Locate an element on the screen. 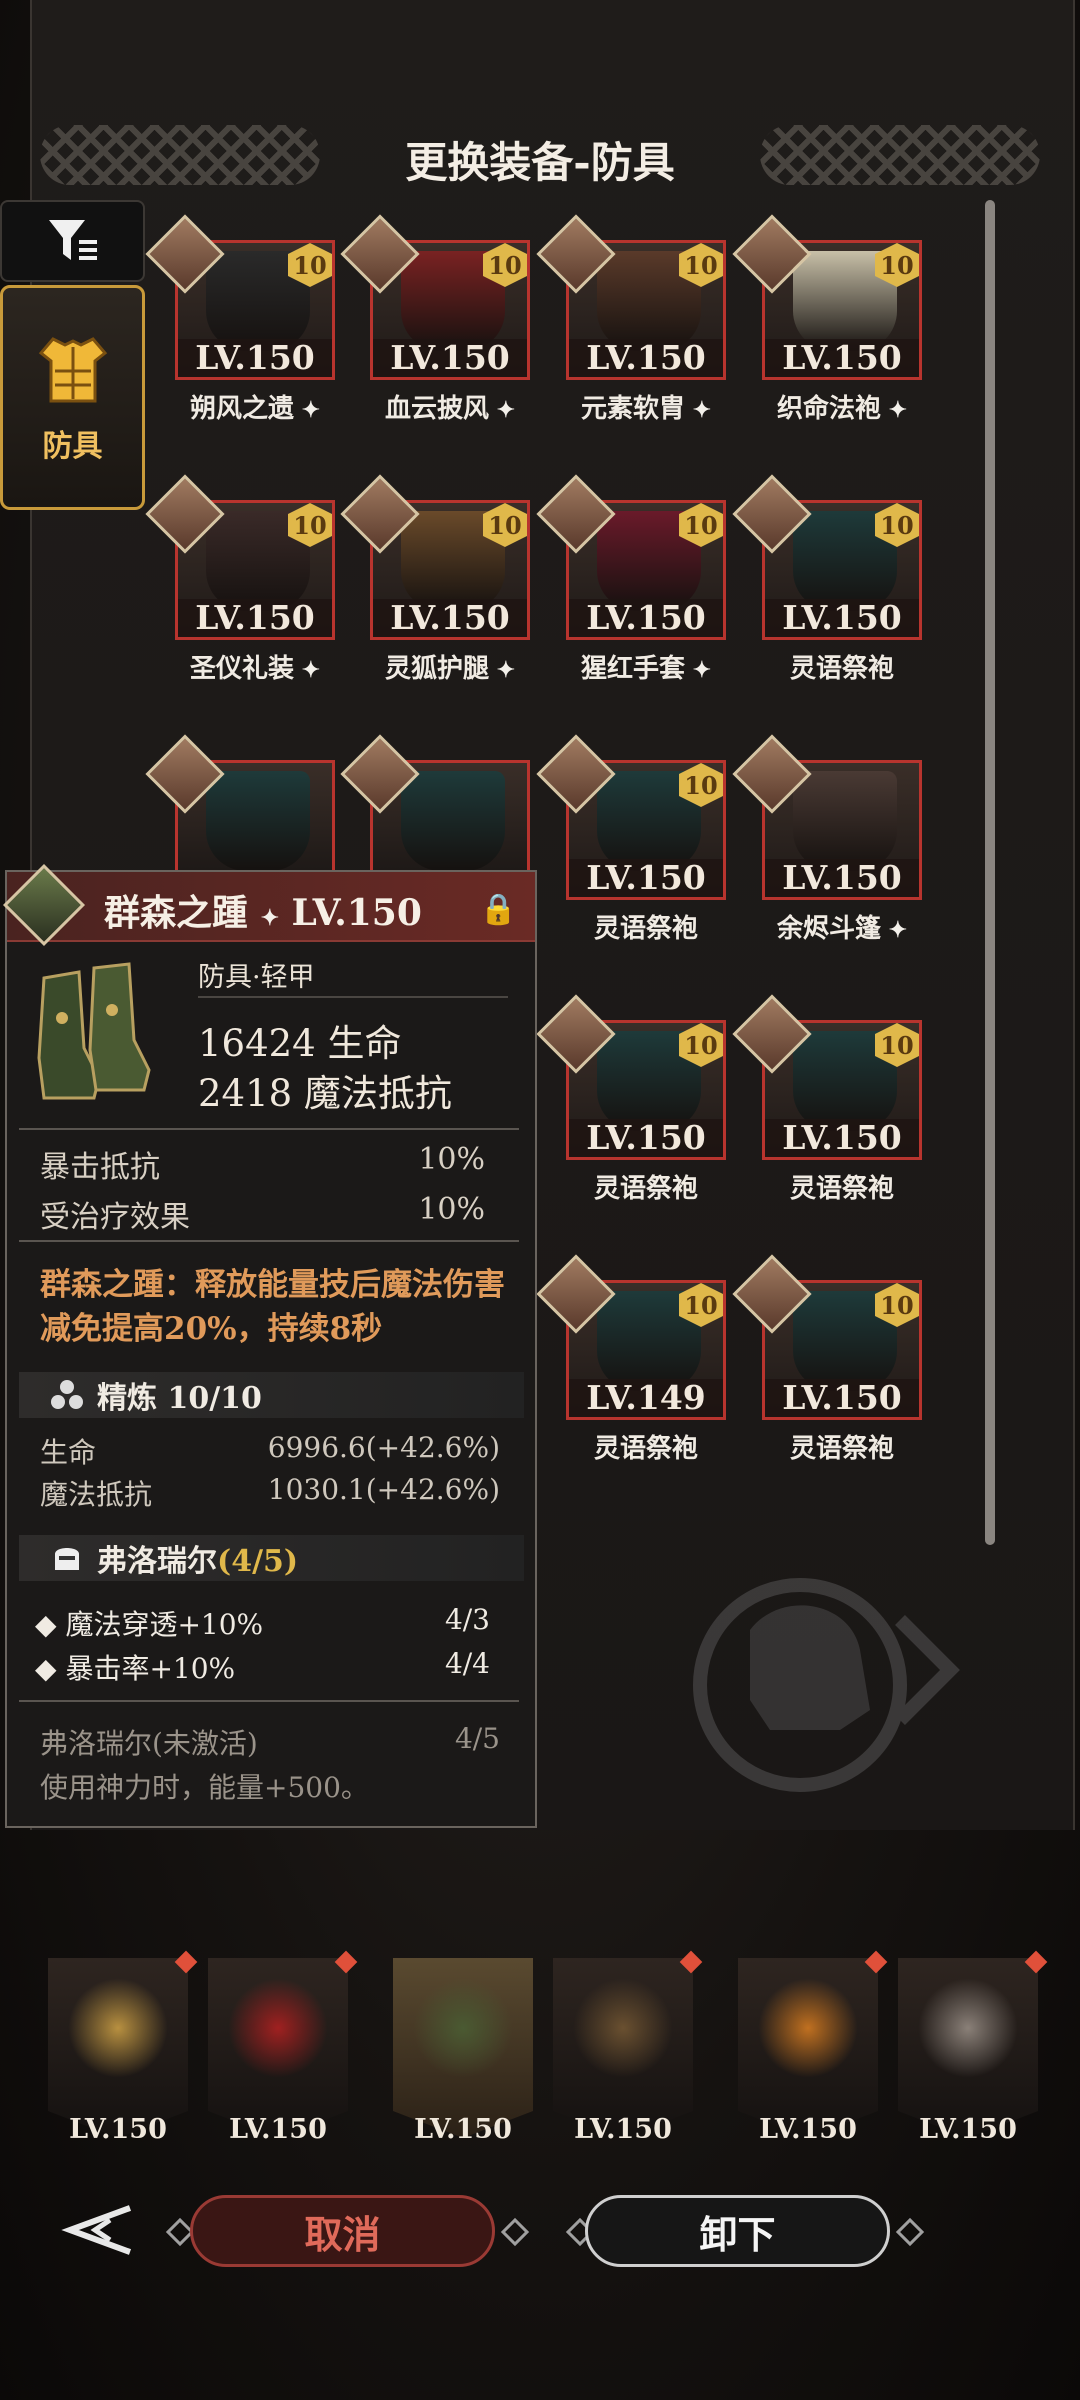 The width and height of the screenshot is (1080, 2400). set-bonus-label: ◆ 暴击率+10% is located at coordinates (135, 1668).